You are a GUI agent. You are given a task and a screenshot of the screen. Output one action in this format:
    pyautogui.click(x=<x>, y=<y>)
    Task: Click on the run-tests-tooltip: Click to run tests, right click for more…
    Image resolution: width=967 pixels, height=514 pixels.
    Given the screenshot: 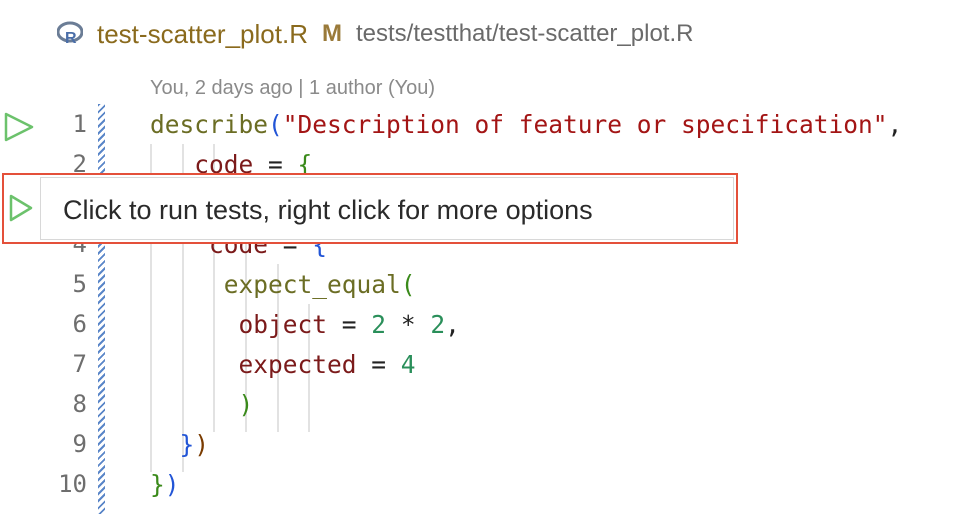 What is the action you would take?
    pyautogui.click(x=370, y=208)
    